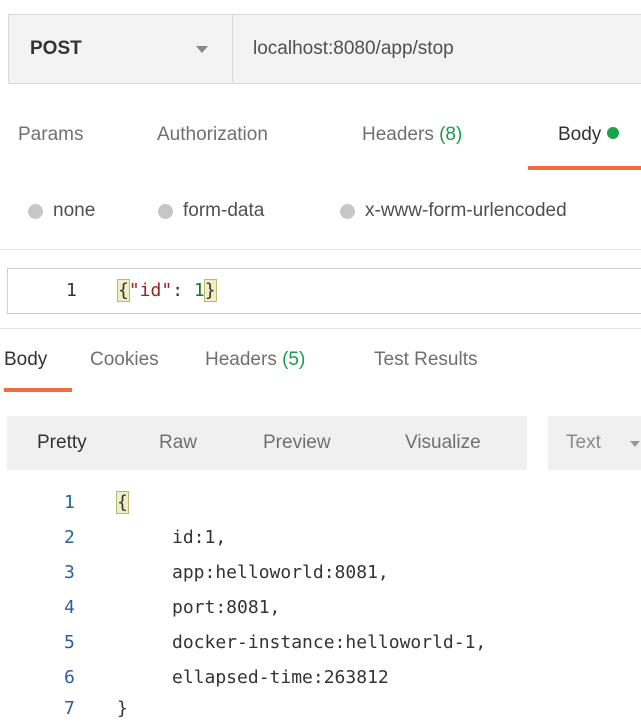 Image resolution: width=641 pixels, height=725 pixels. I want to click on code-text: app:helloworld:8081,, so click(280, 572).